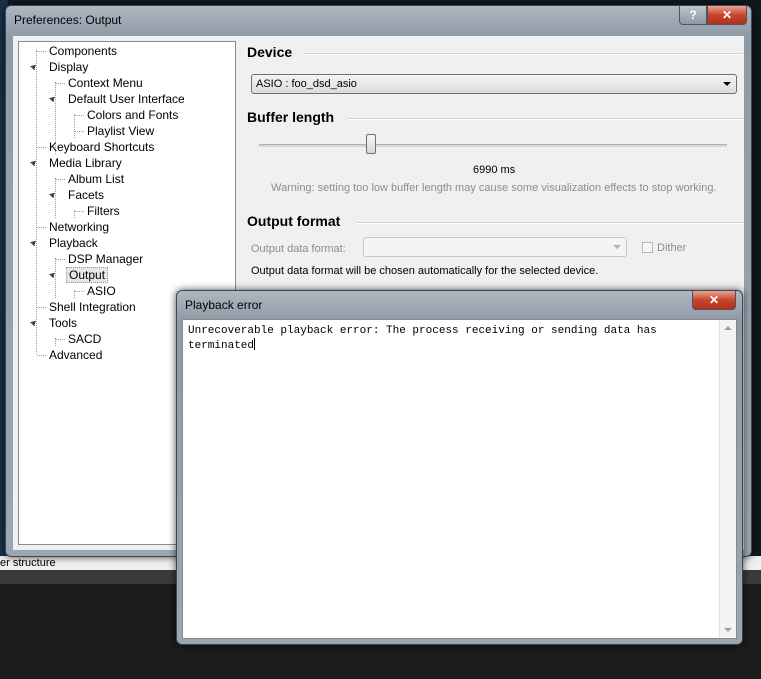 Image resolution: width=761 pixels, height=679 pixels. What do you see at coordinates (298, 249) in the screenshot?
I see `output-data-format-label: Output data format:` at bounding box center [298, 249].